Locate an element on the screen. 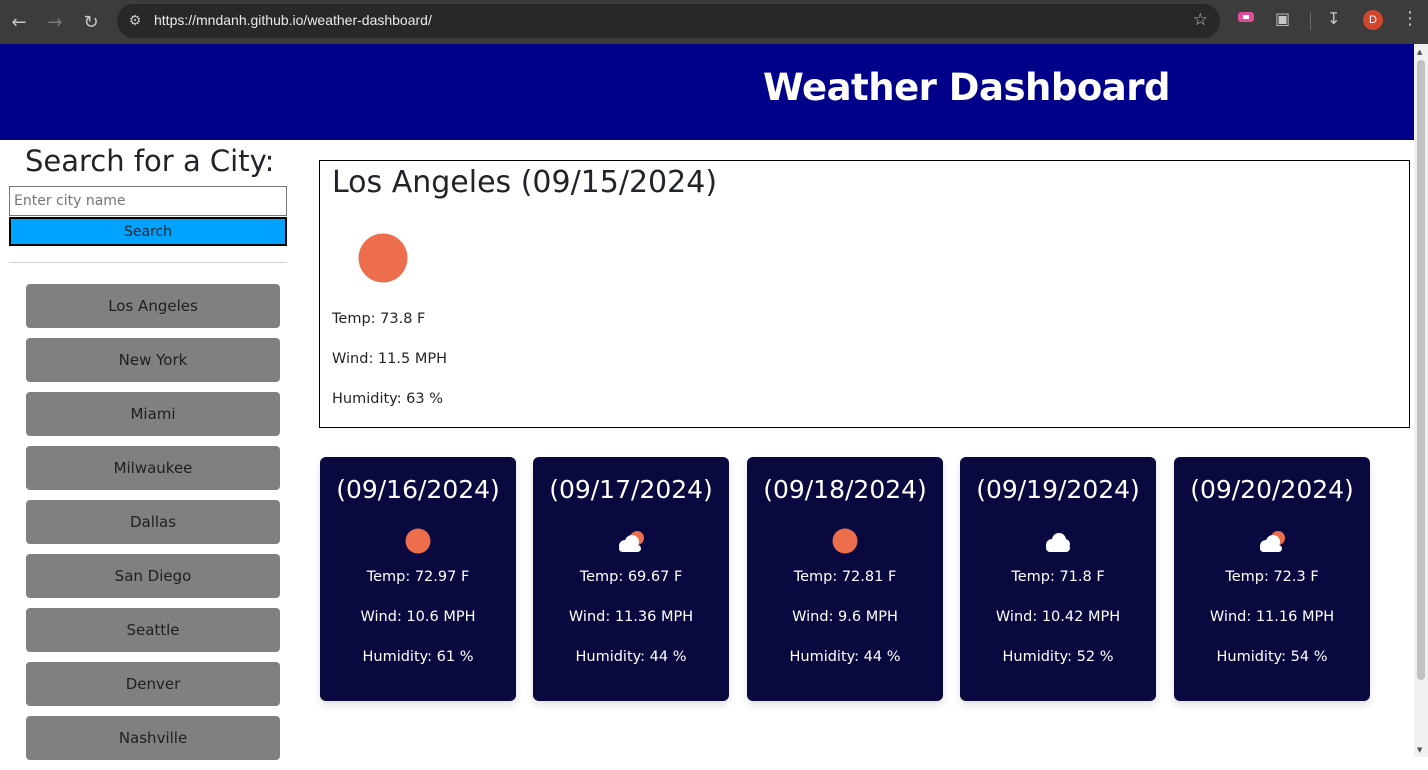  forecast-wind: Wind: 11.16 MPH is located at coordinates (1272, 617).